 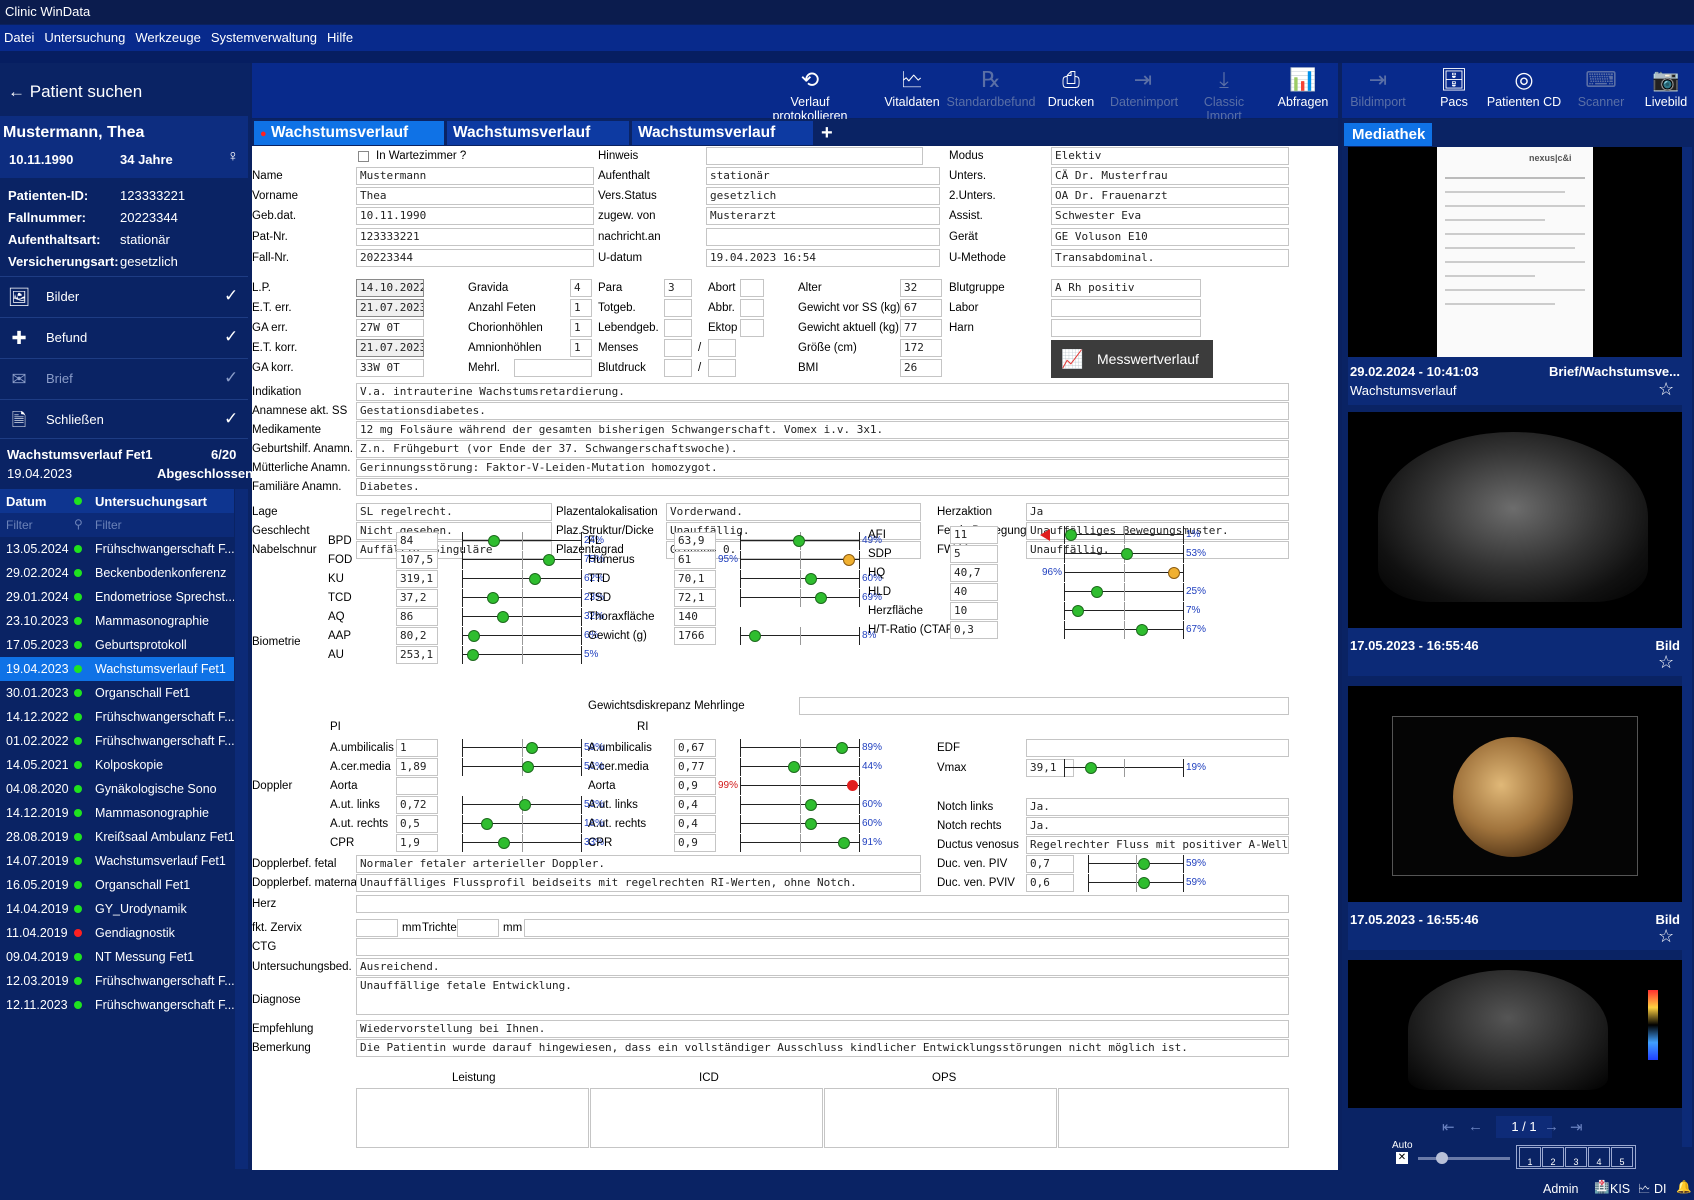 I want to click on measure-field, so click(x=417, y=786).